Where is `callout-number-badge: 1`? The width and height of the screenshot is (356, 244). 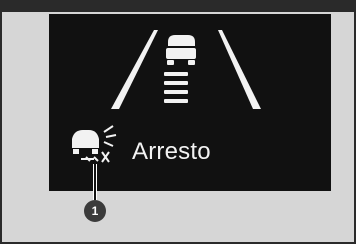
callout-number-badge: 1 is located at coordinates (95, 211).